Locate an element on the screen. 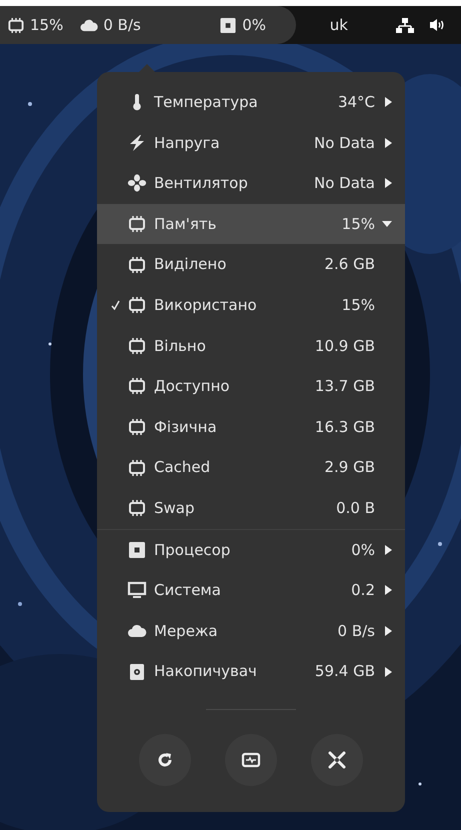  menu-item: Пам'ять 15% is located at coordinates (251, 224).